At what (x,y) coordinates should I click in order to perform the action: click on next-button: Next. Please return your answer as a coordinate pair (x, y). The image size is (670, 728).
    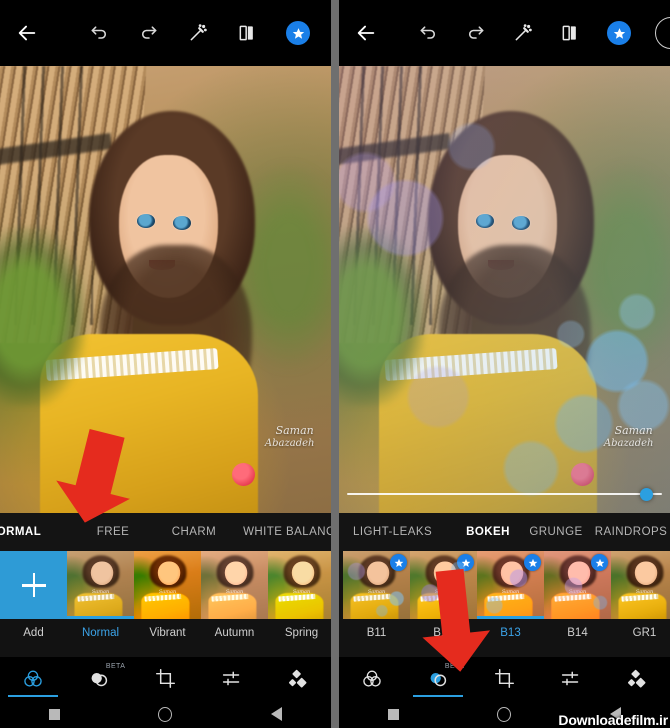
    Looking at the image, I should click on (662, 33).